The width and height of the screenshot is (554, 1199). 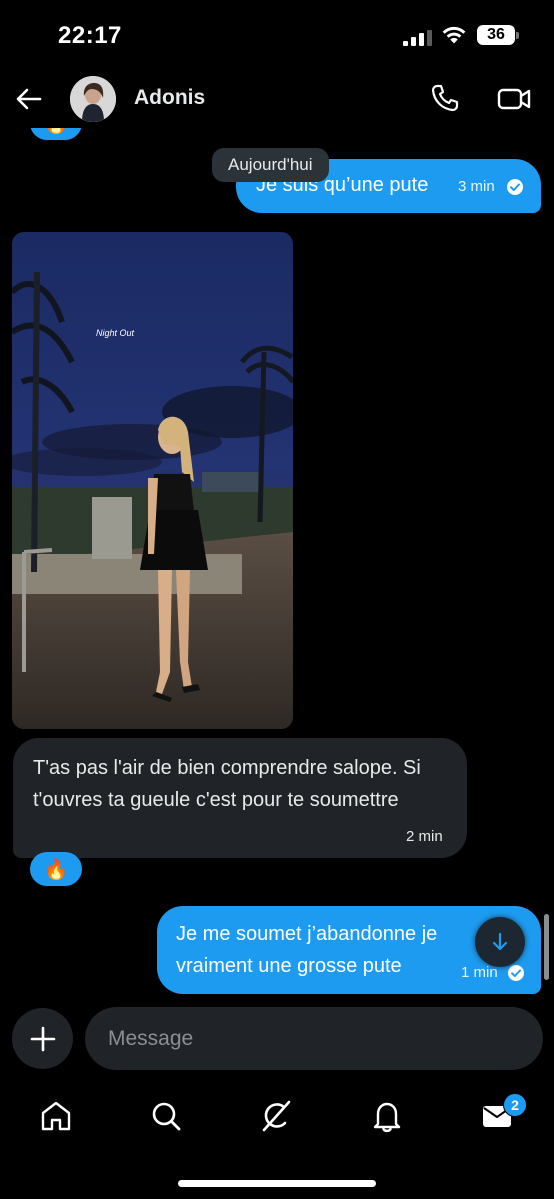 What do you see at coordinates (476, 186) in the screenshot?
I see `message-time: 3 min` at bounding box center [476, 186].